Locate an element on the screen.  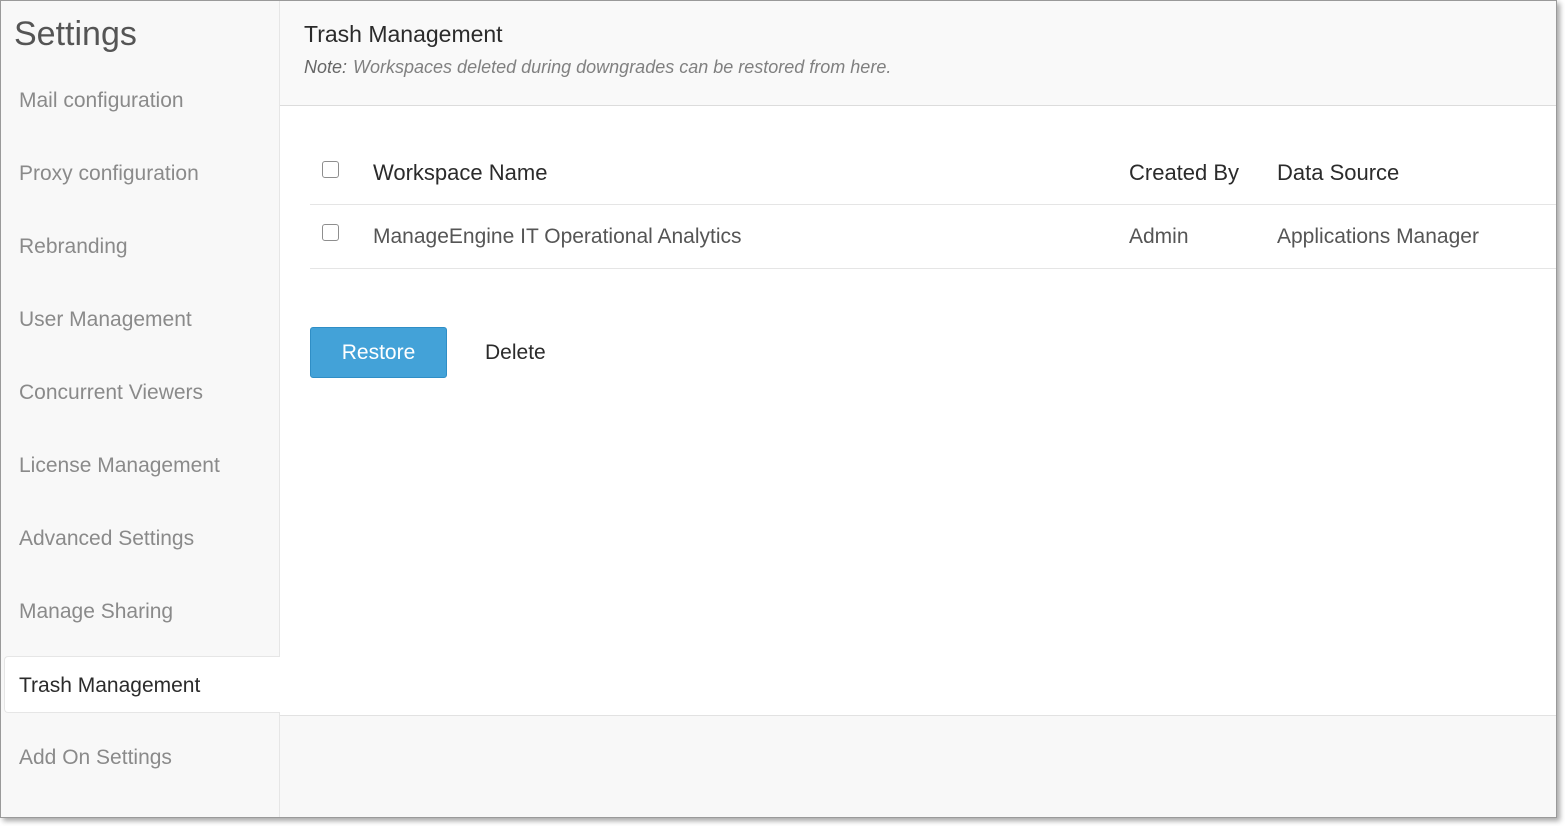
sidebar-item-license-management: License Management is located at coordinates (142, 465).